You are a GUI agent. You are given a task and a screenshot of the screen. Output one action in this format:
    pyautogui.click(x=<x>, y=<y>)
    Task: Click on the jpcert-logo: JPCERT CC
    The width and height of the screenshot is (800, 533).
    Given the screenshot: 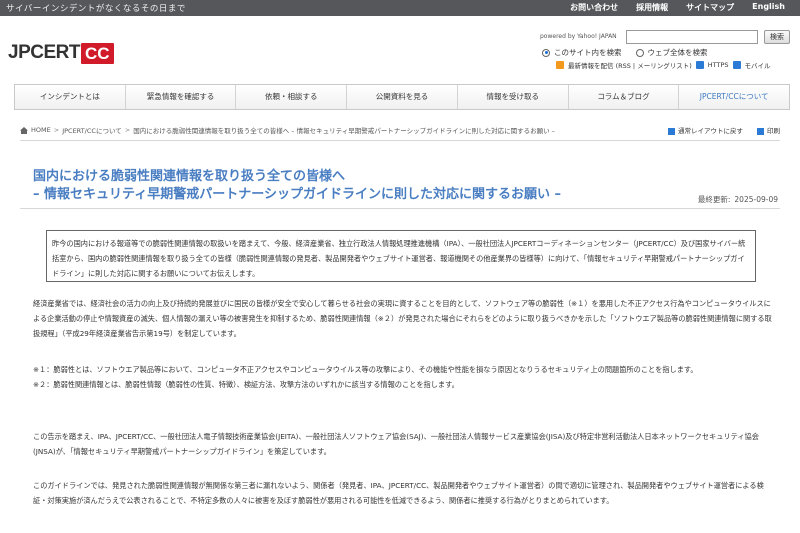 What is the action you would take?
    pyautogui.click(x=61, y=53)
    